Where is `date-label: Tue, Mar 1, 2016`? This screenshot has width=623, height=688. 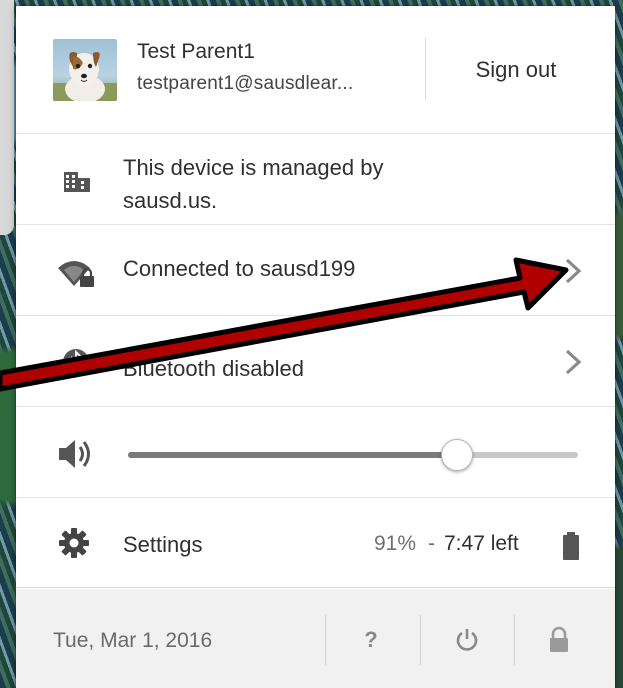 date-label: Tue, Mar 1, 2016 is located at coordinates (133, 640).